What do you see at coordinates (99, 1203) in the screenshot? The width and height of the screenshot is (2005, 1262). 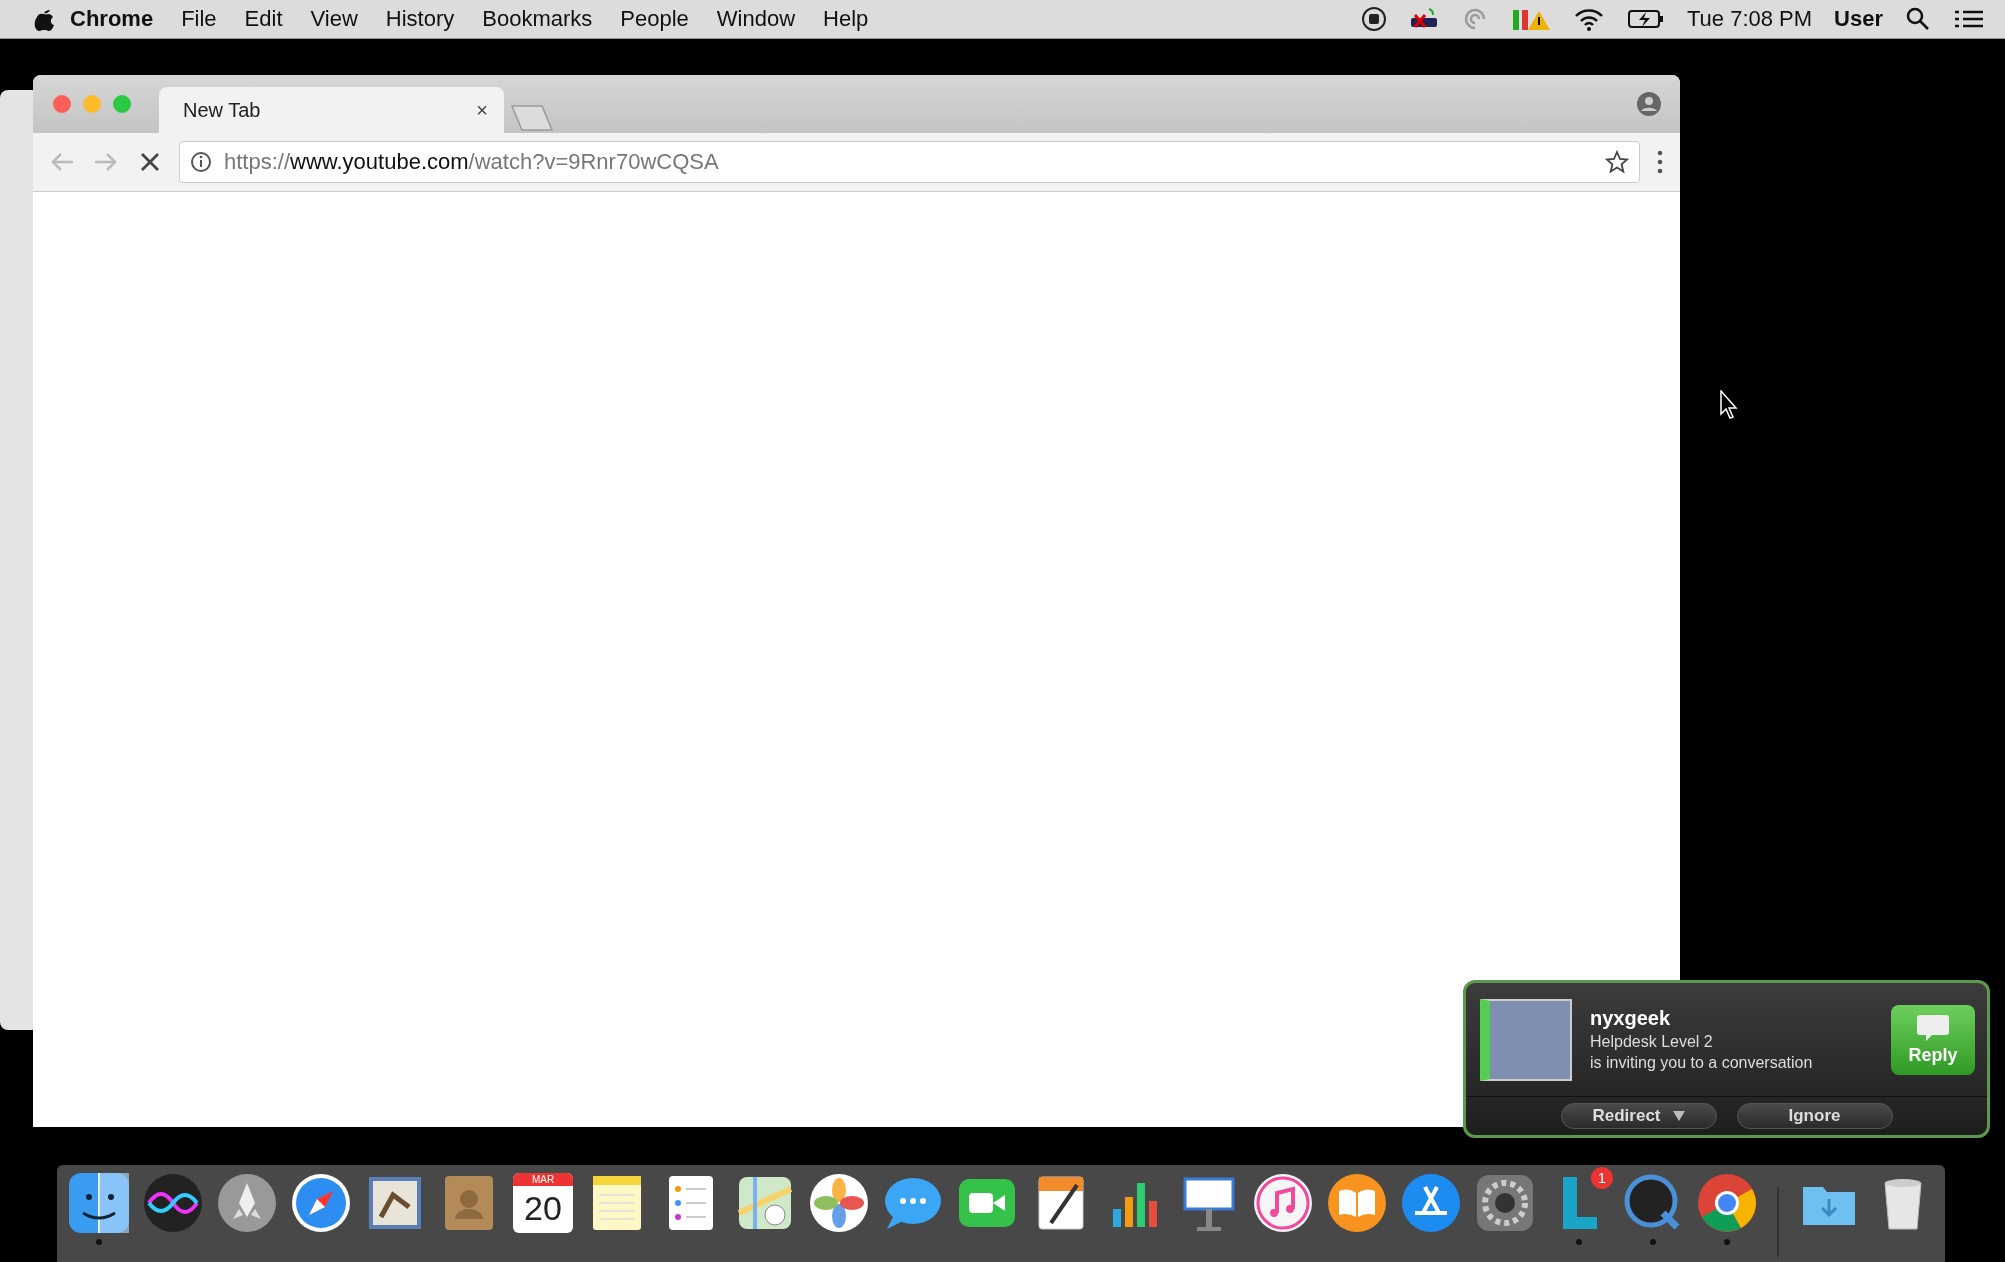 I see `smiling-face-icon` at bounding box center [99, 1203].